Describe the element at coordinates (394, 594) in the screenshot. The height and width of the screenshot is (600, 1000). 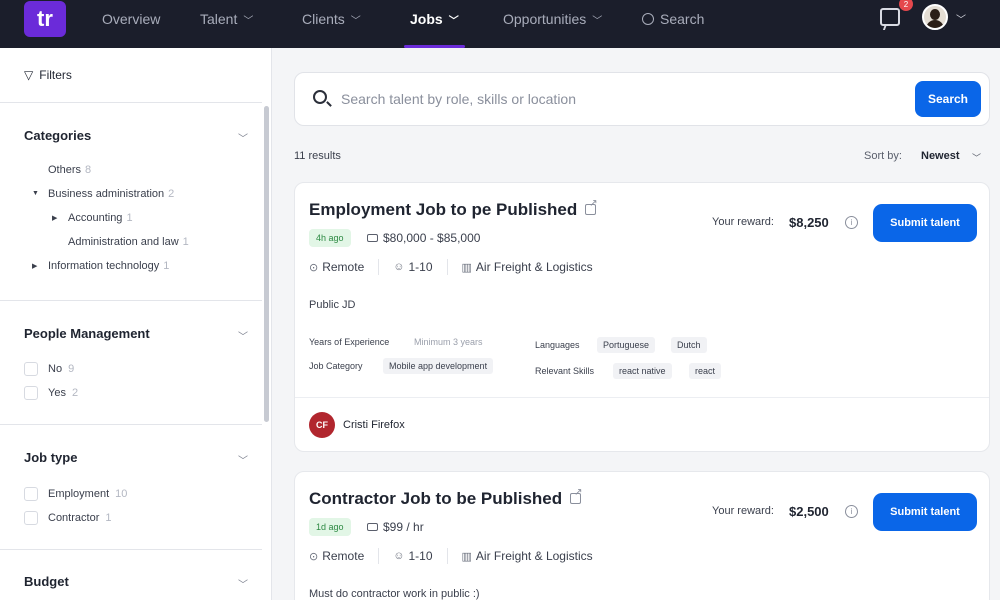
I see `job-description: Must do contractor work in public :)` at that location.